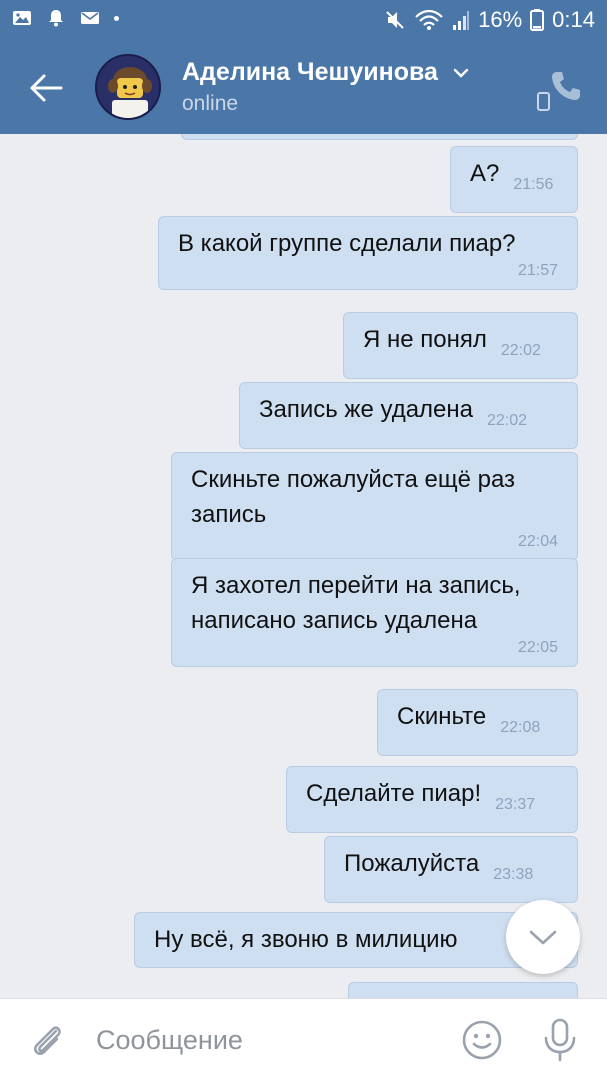 This screenshot has height=1080, width=607. I want to click on contact-status: online, so click(210, 103).